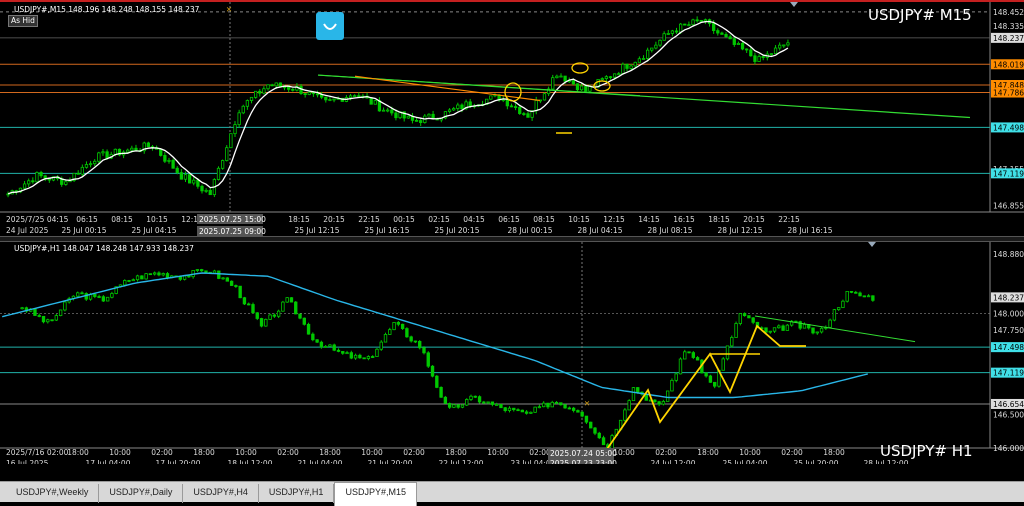 This screenshot has height=506, width=1024. What do you see at coordinates (297, 493) in the screenshot?
I see `tab-h1: USDJPY#,H1` at bounding box center [297, 493].